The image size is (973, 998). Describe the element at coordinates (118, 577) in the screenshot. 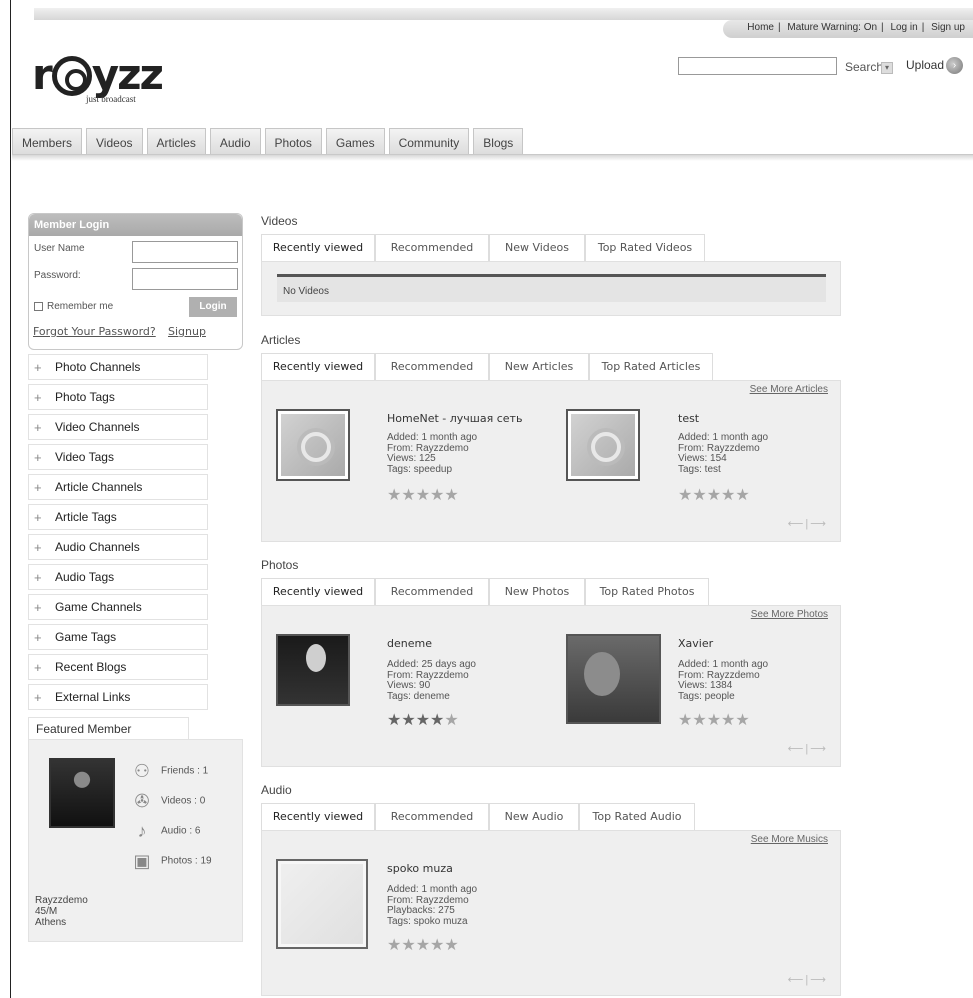

I see `sidebar-item-audio-tags: + Audio Tags` at that location.